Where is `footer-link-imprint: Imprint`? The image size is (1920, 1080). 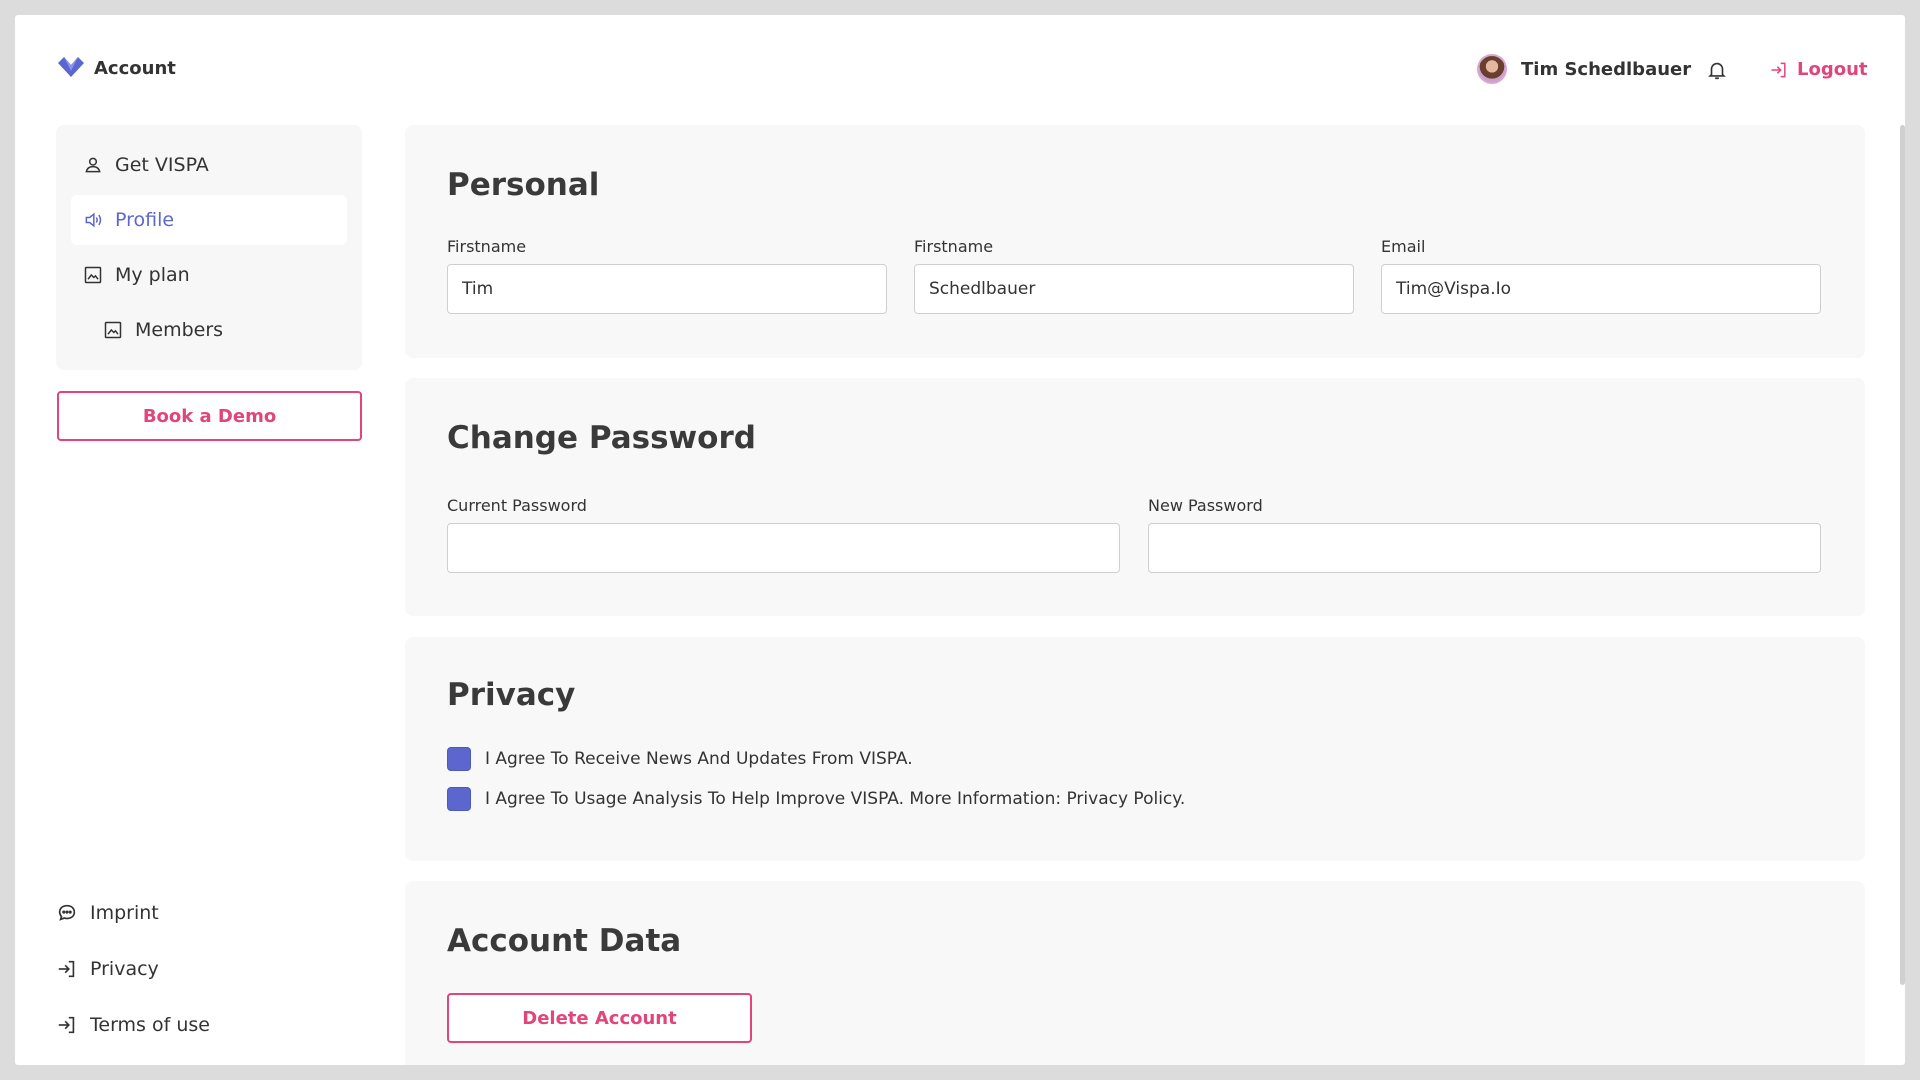 footer-link-imprint: Imprint is located at coordinates (133, 913).